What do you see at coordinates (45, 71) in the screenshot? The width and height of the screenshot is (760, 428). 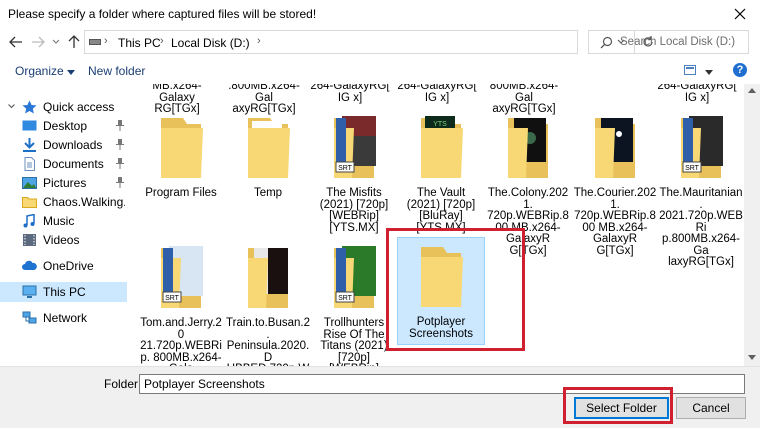 I see `organize-menu: Organize` at bounding box center [45, 71].